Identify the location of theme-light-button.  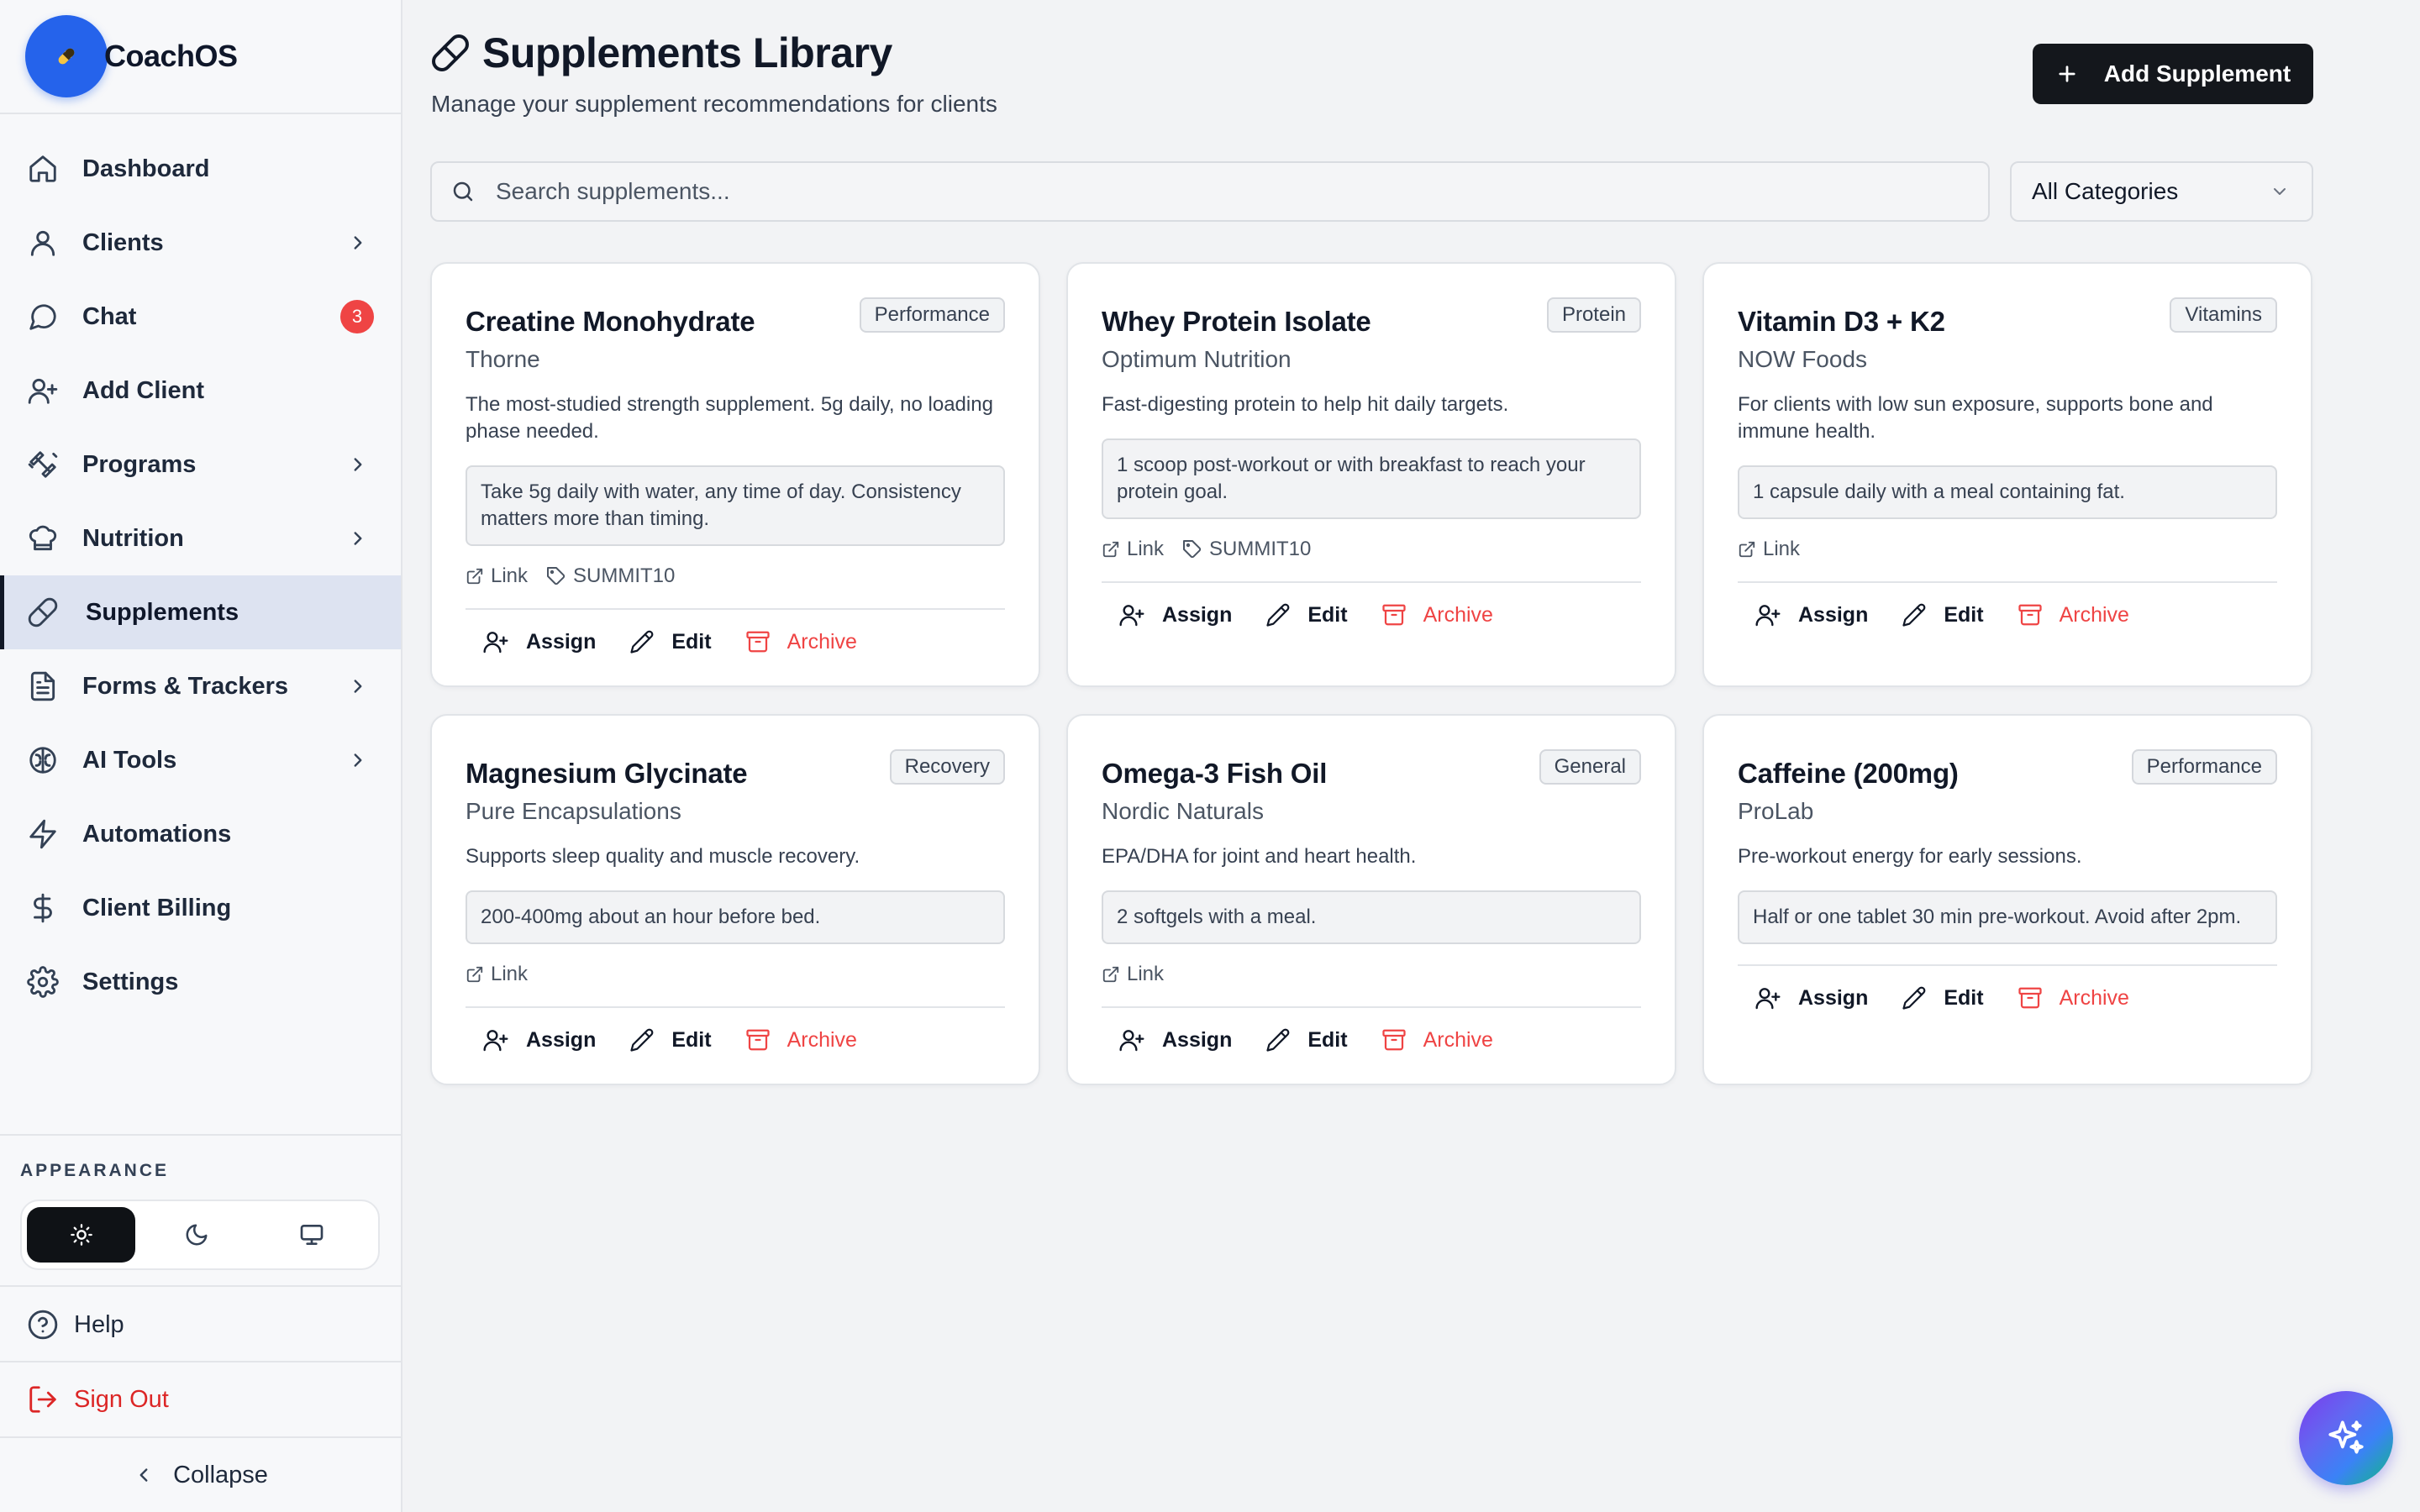
(81, 1235).